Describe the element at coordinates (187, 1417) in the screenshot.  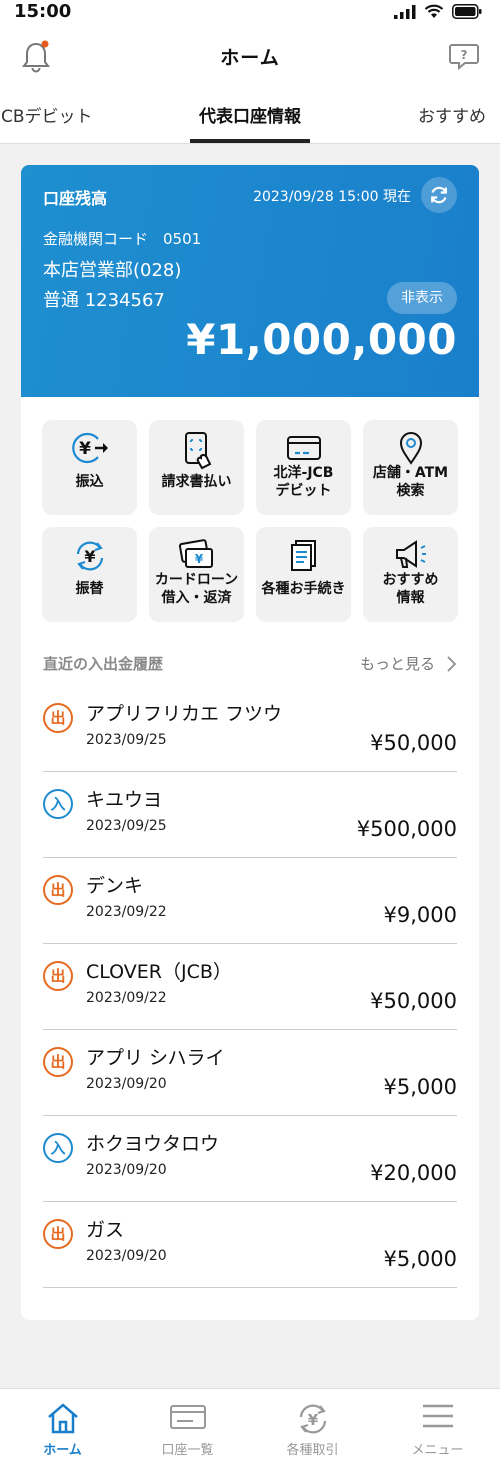
I see `account-list-icon` at that location.